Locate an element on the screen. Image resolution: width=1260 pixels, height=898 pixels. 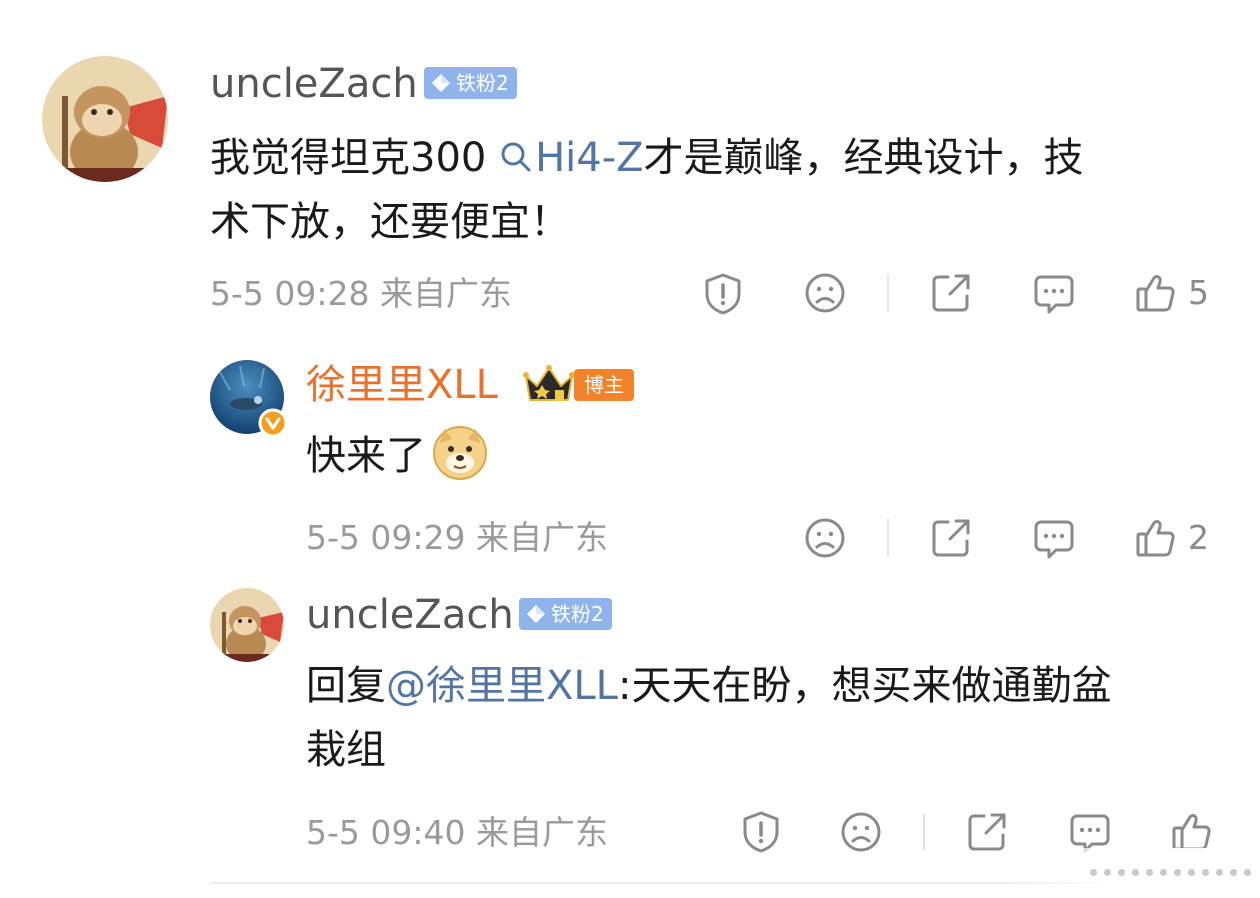
badge-label: 博主 is located at coordinates (604, 385).